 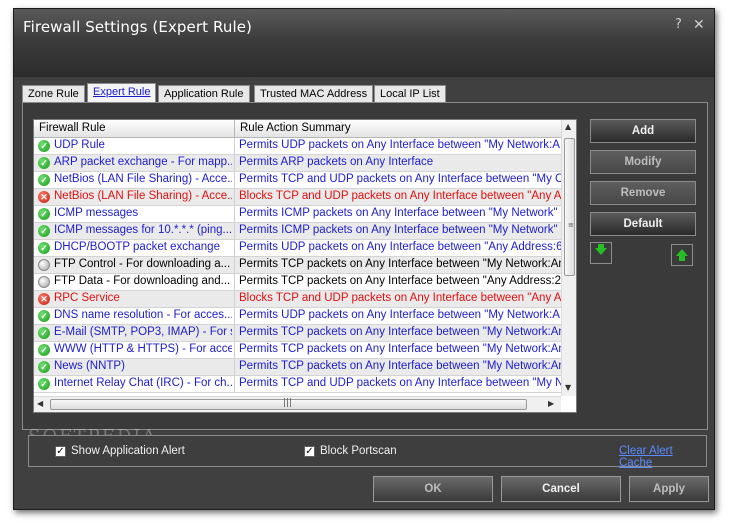 What do you see at coordinates (669, 489) in the screenshot?
I see `apply-button: Apply` at bounding box center [669, 489].